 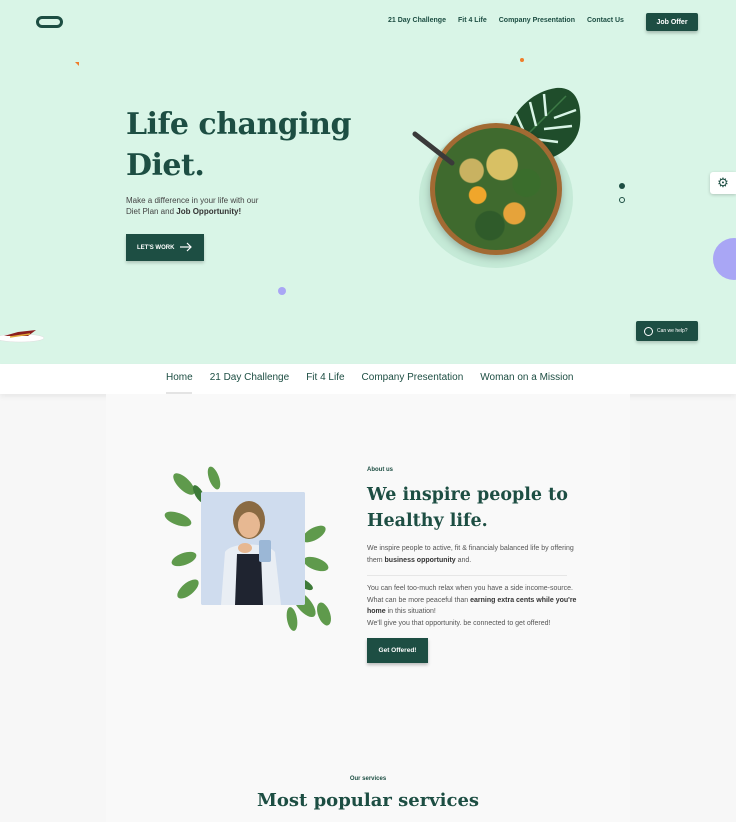 I want to click on tab-home: Home, so click(x=179, y=377).